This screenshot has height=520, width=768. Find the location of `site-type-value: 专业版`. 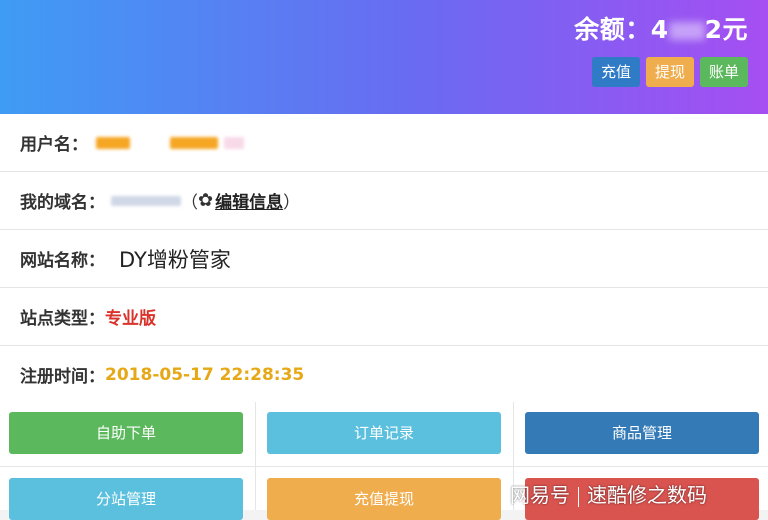

site-type-value: 专业版 is located at coordinates (130, 319).